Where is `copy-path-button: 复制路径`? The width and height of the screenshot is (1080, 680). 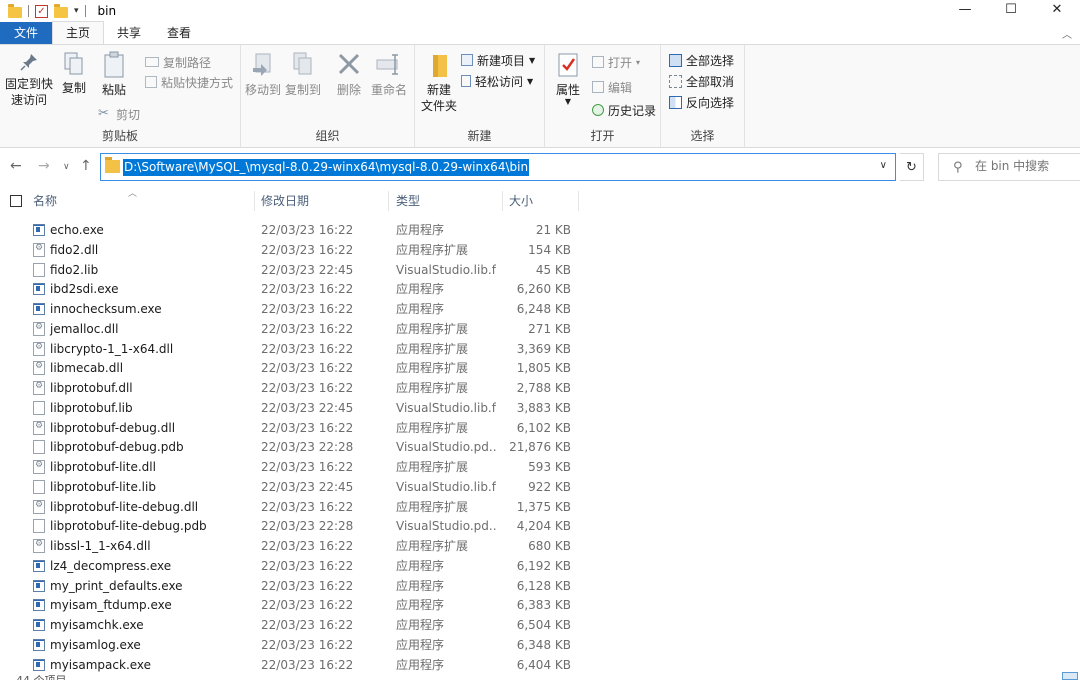 copy-path-button: 复制路径 is located at coordinates (178, 62).